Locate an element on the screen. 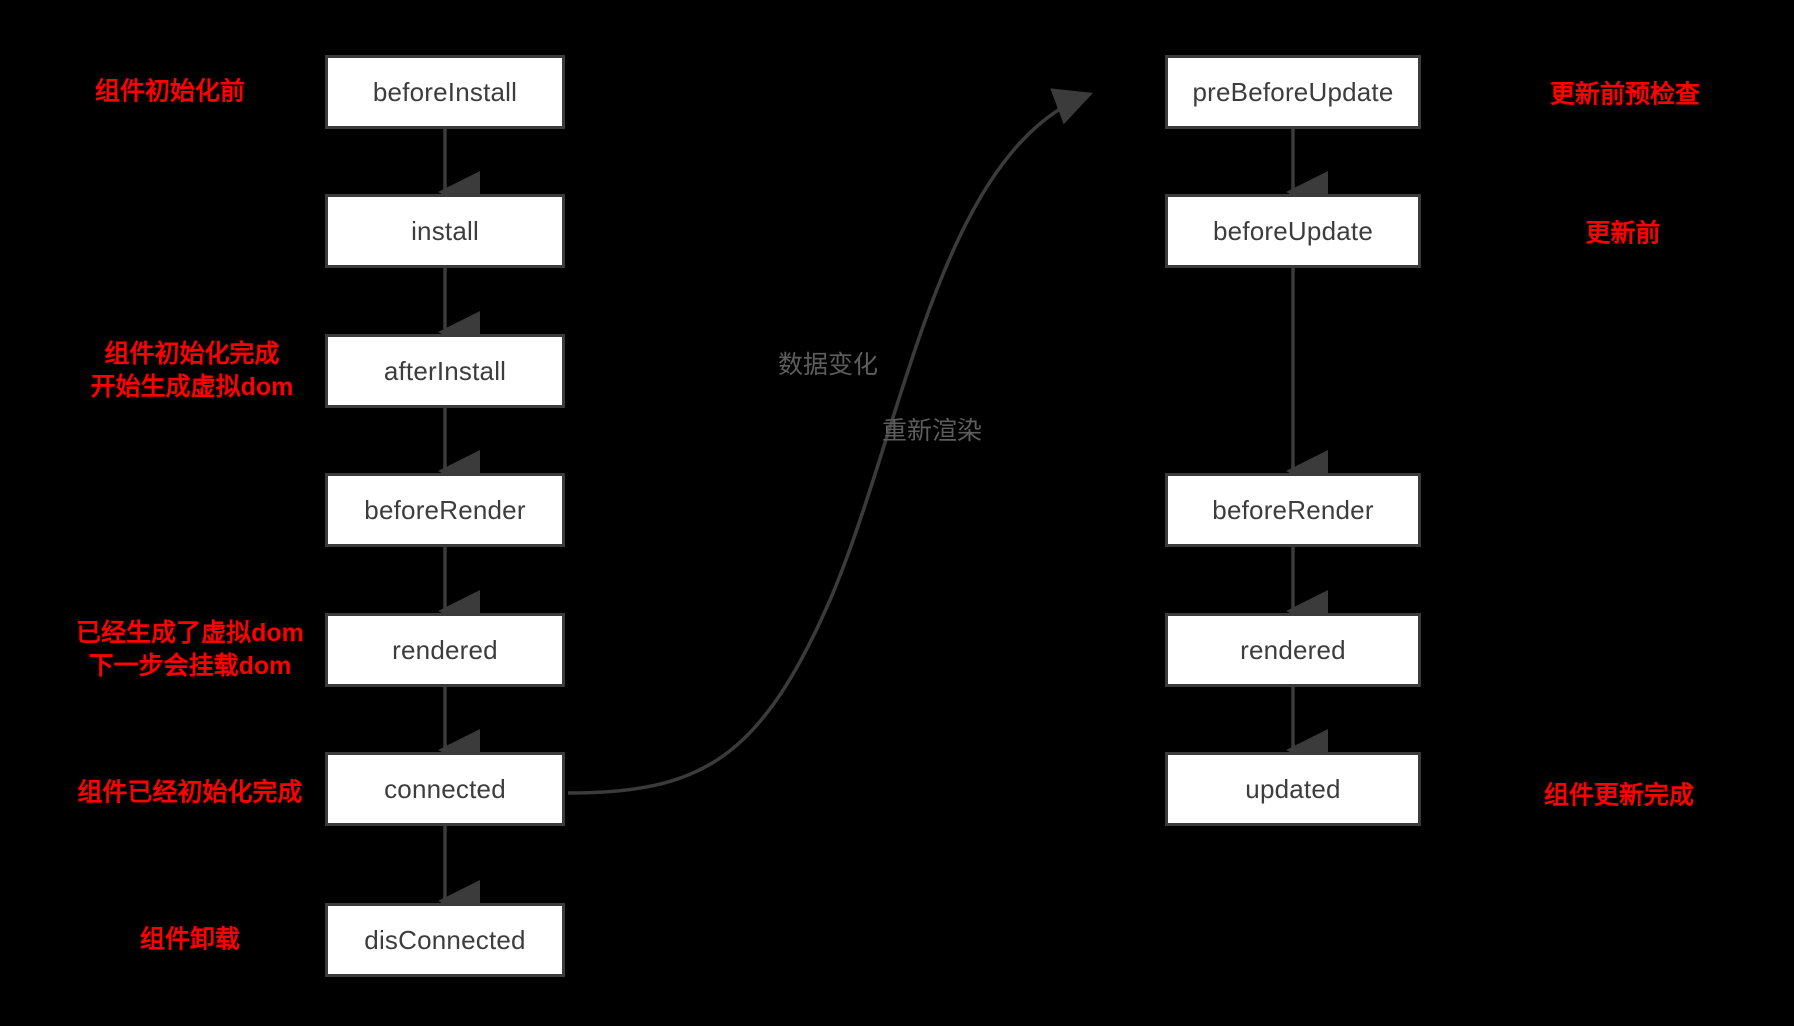 Image resolution: width=1794 pixels, height=1026 pixels. node-label: install is located at coordinates (445, 230).